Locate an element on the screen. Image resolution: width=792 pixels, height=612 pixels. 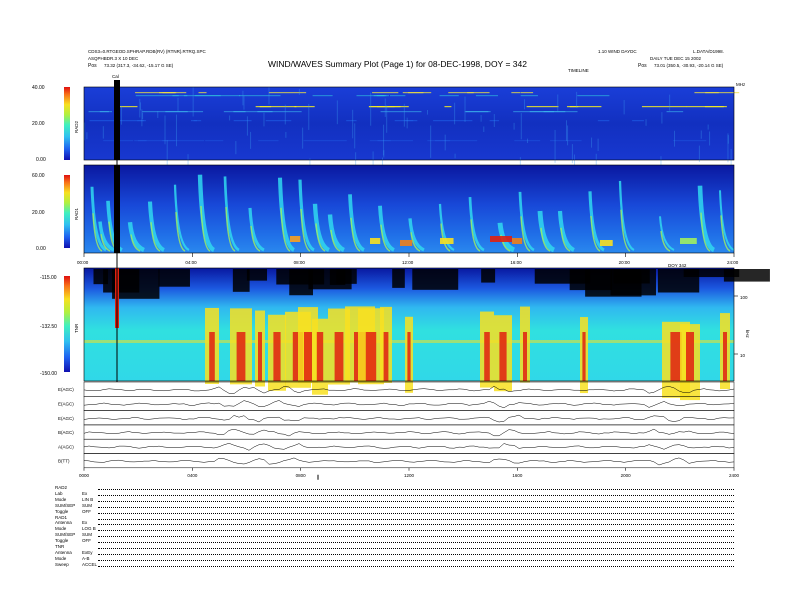
agc-panel-label: A(AGC) is located at coordinates (66, 446).